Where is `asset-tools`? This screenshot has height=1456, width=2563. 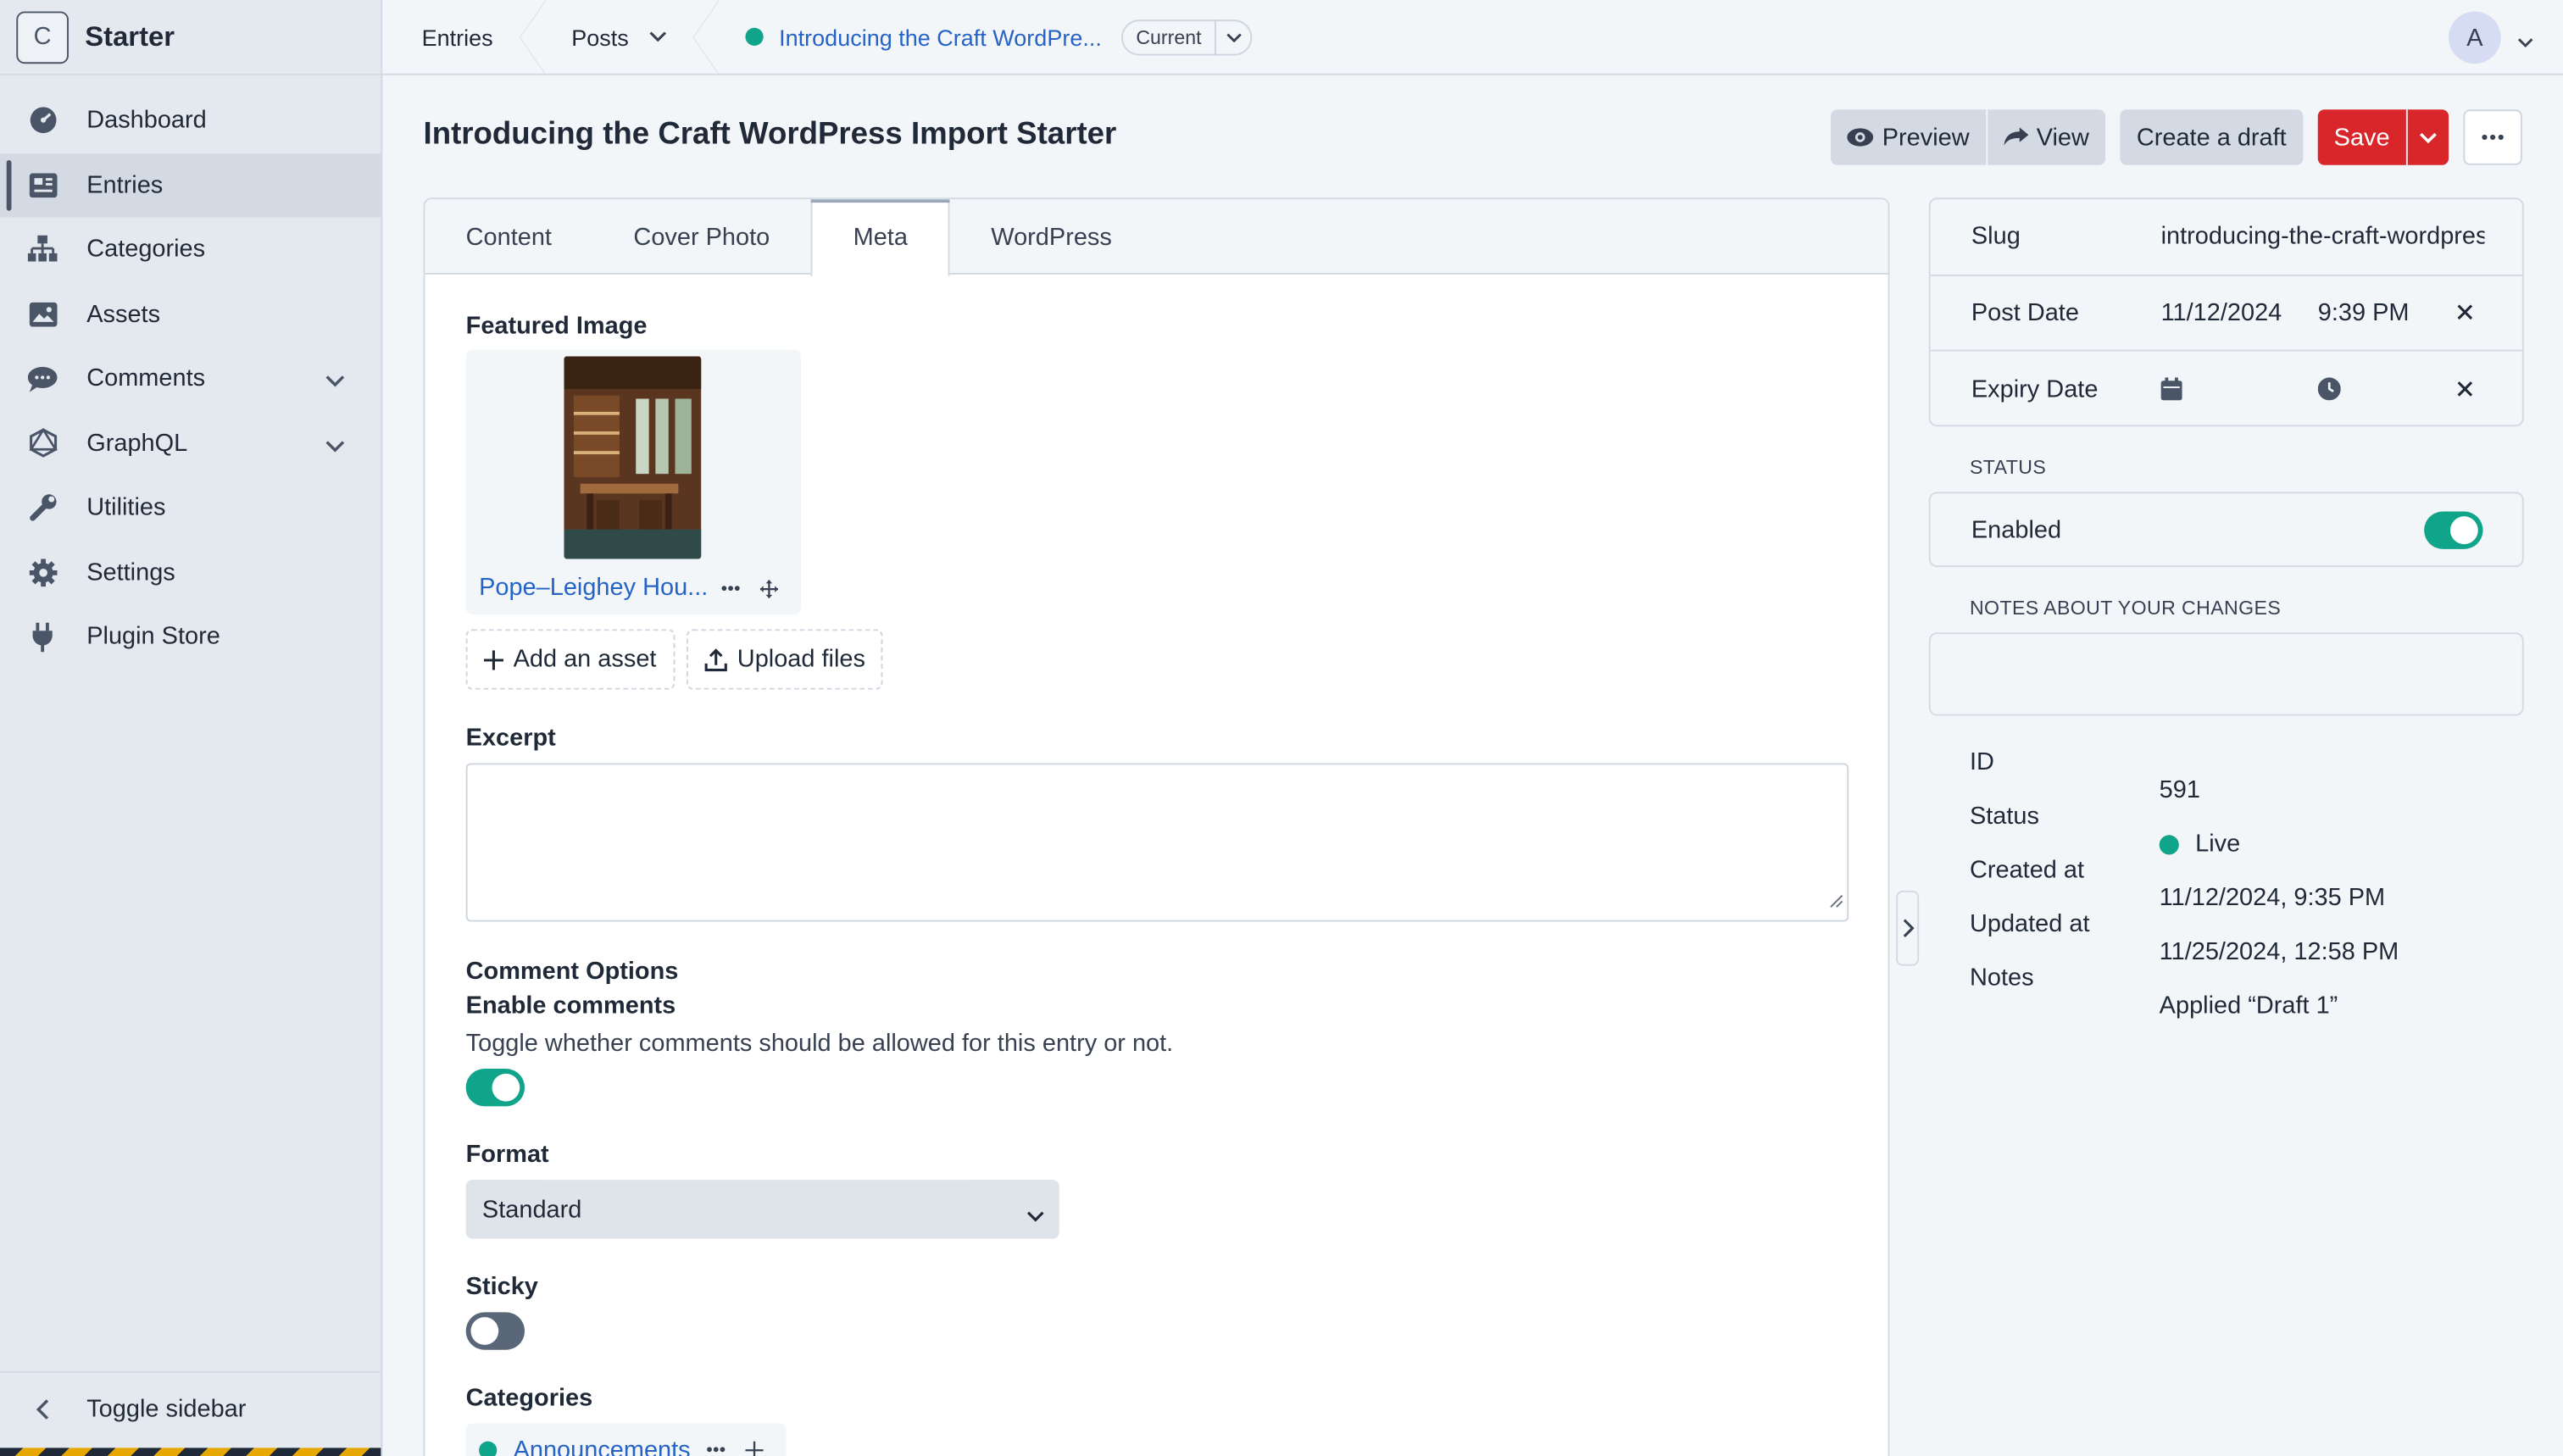
asset-tools is located at coordinates (750, 588).